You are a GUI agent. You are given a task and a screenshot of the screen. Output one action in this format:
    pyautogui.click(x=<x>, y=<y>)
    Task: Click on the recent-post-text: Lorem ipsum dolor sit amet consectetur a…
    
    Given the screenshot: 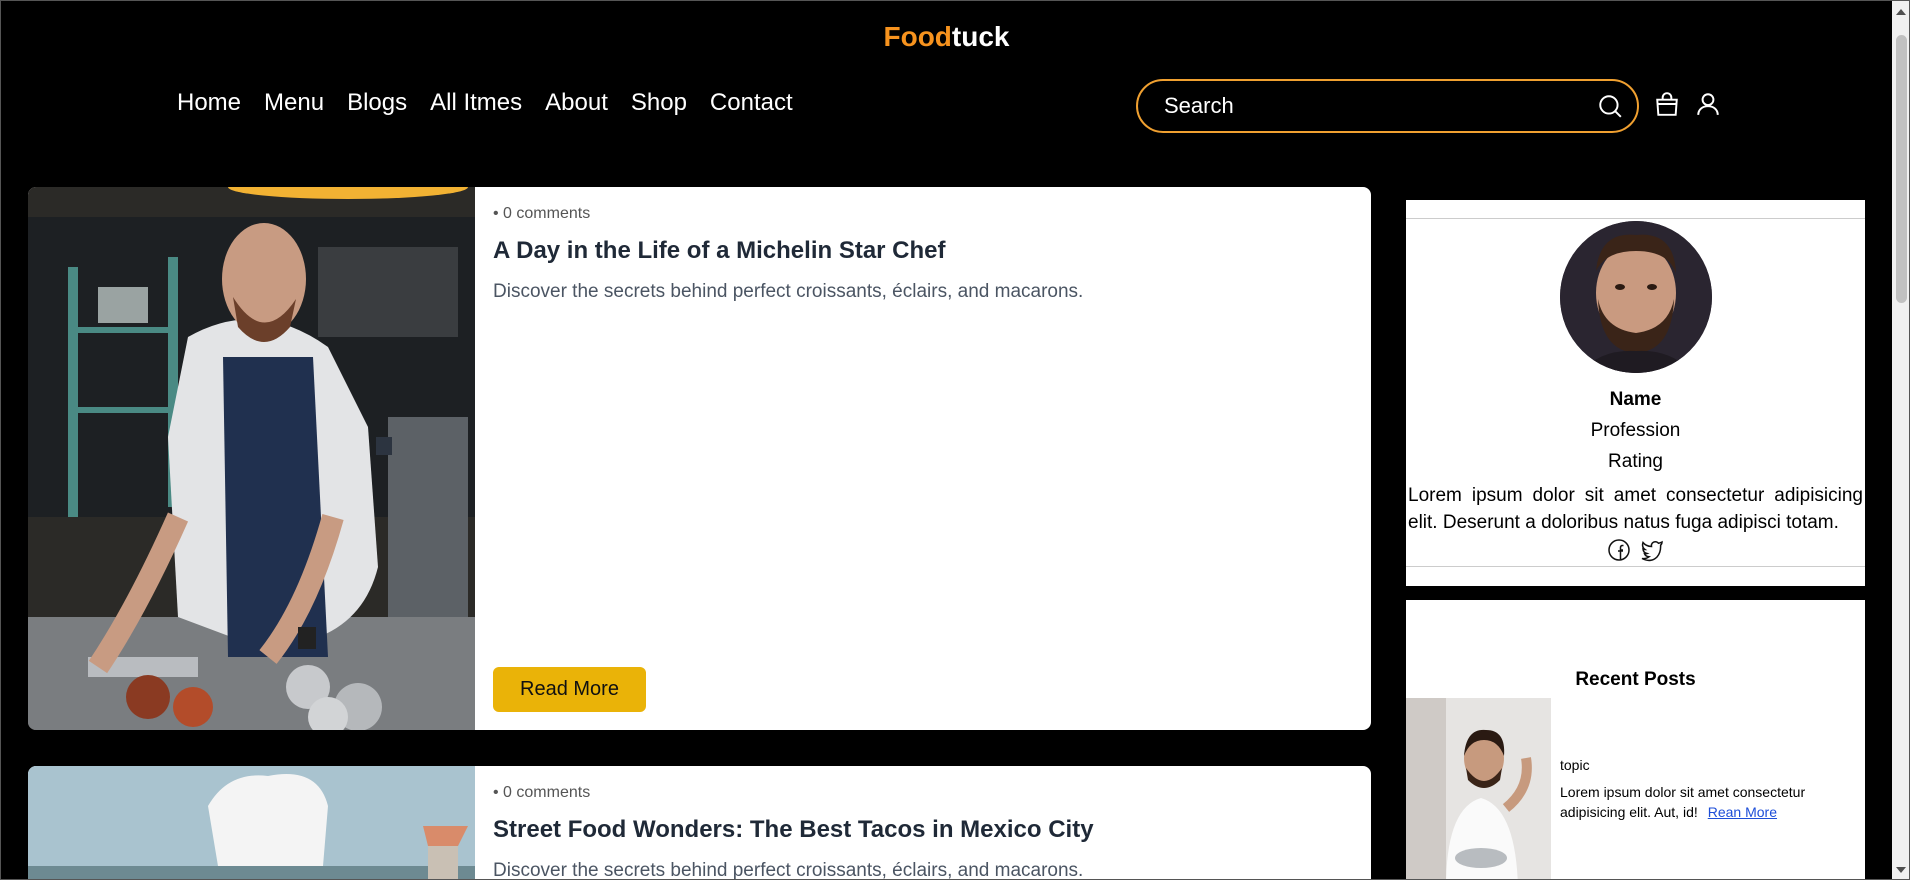 What is the action you would take?
    pyautogui.click(x=1707, y=802)
    